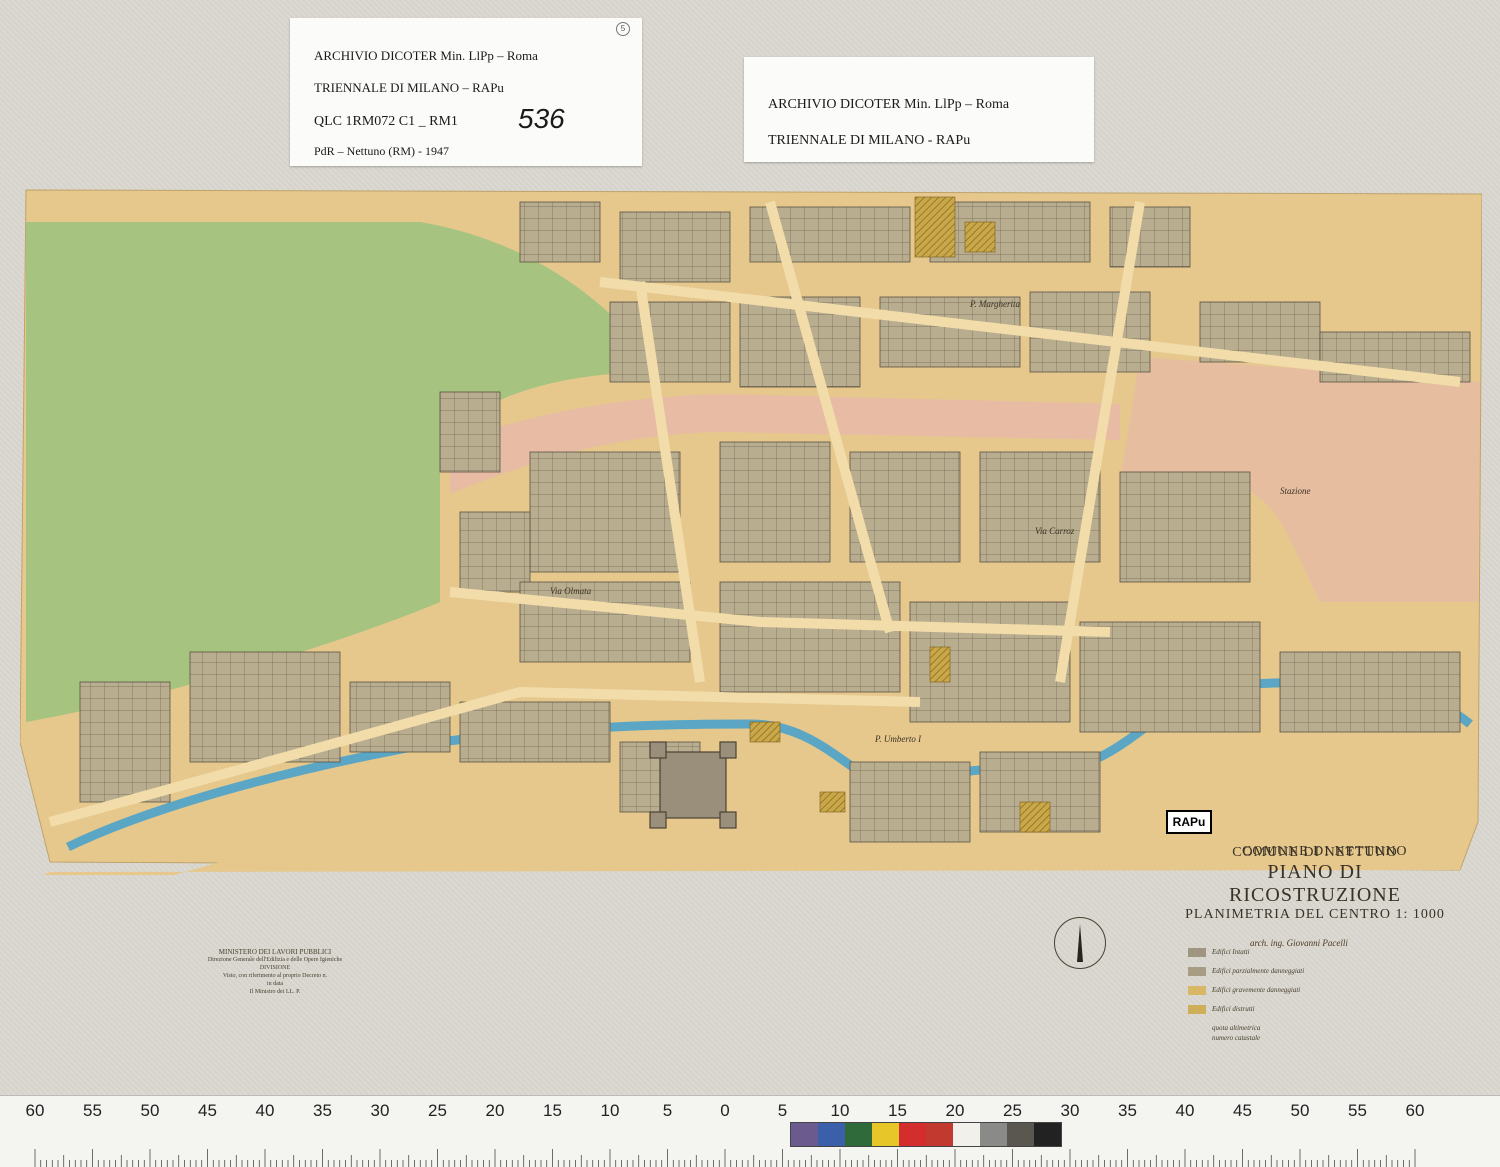 This screenshot has height=1167, width=1500. What do you see at coordinates (1295, 491) in the screenshot?
I see `street-label-stazione: Stazione` at bounding box center [1295, 491].